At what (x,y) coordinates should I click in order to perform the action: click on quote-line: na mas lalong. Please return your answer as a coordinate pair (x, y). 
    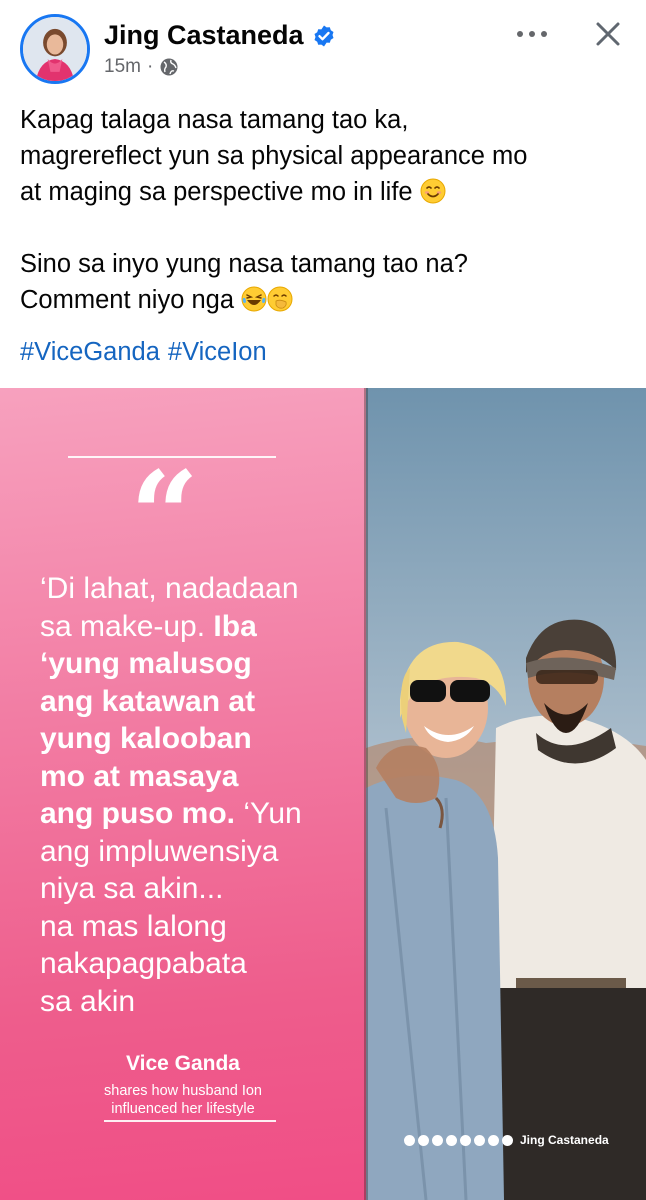
    Looking at the image, I should click on (133, 926).